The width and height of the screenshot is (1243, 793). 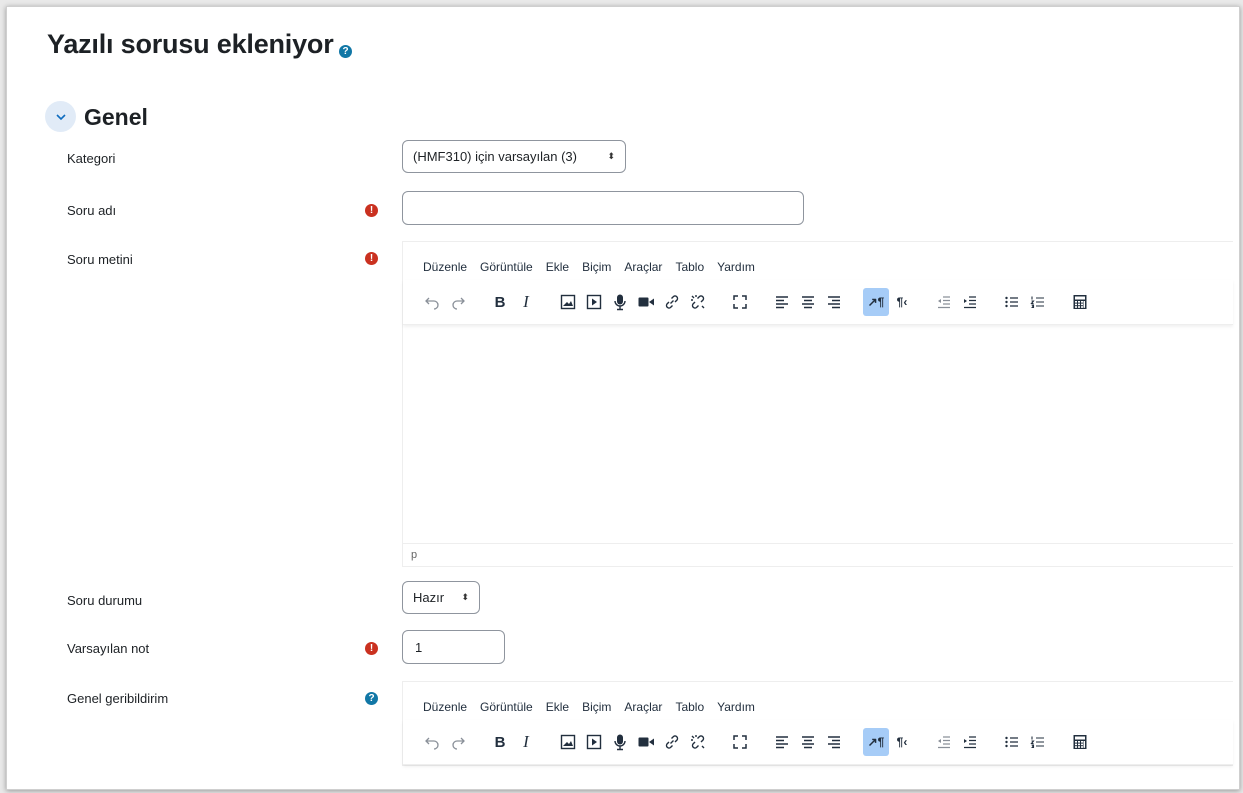 I want to click on question-name-input, so click(x=603, y=208).